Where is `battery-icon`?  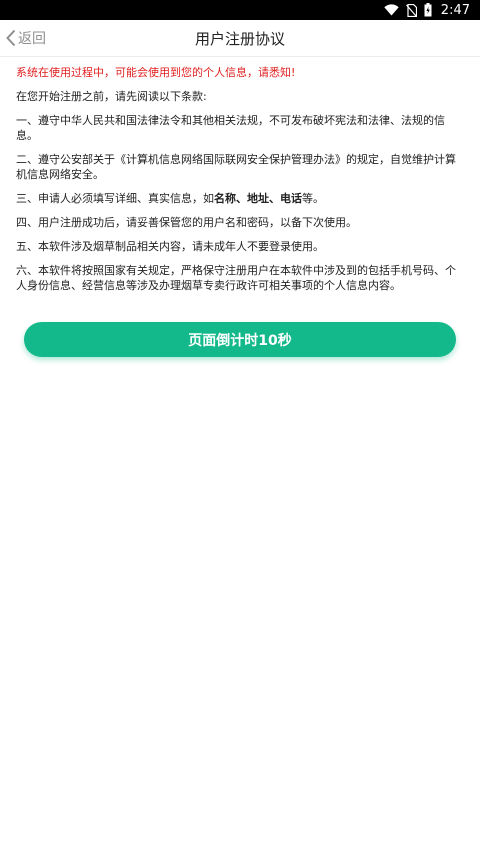
battery-icon is located at coordinates (428, 10).